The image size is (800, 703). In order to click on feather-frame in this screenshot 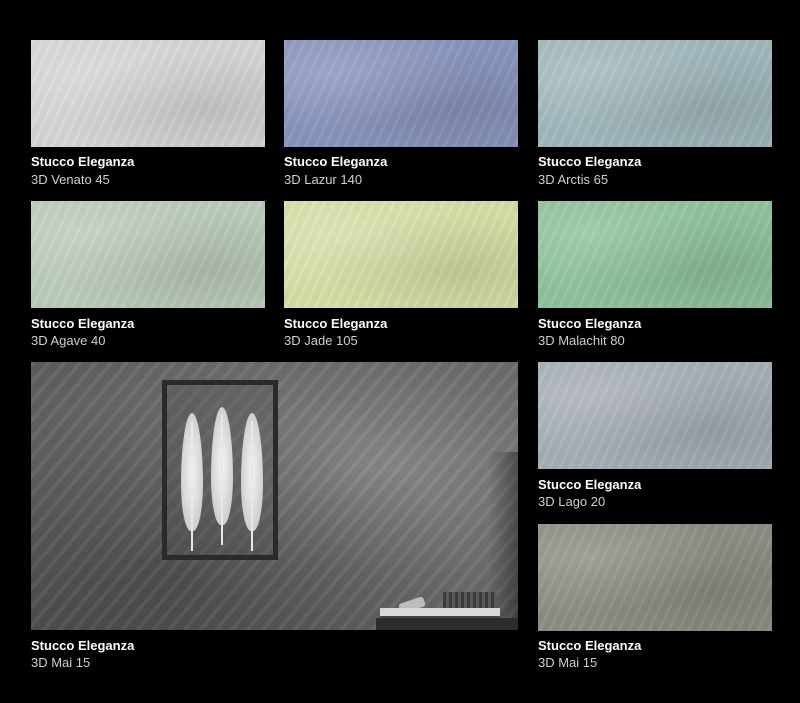, I will do `click(220, 470)`.